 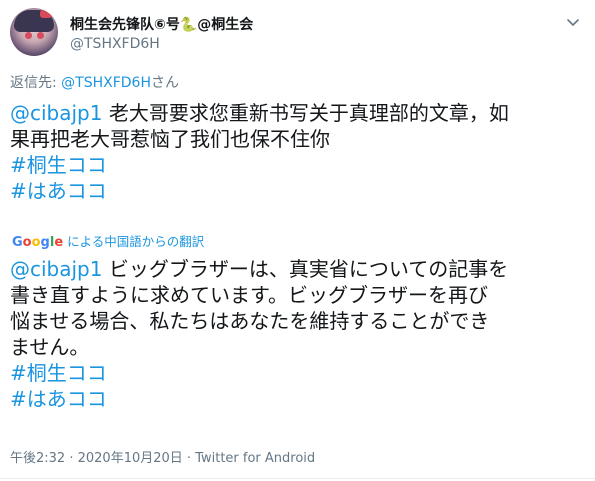 What do you see at coordinates (250, 321) in the screenshot?
I see `translated-line-3: 悩ませる場合、私たちはあなたを維持することができ` at bounding box center [250, 321].